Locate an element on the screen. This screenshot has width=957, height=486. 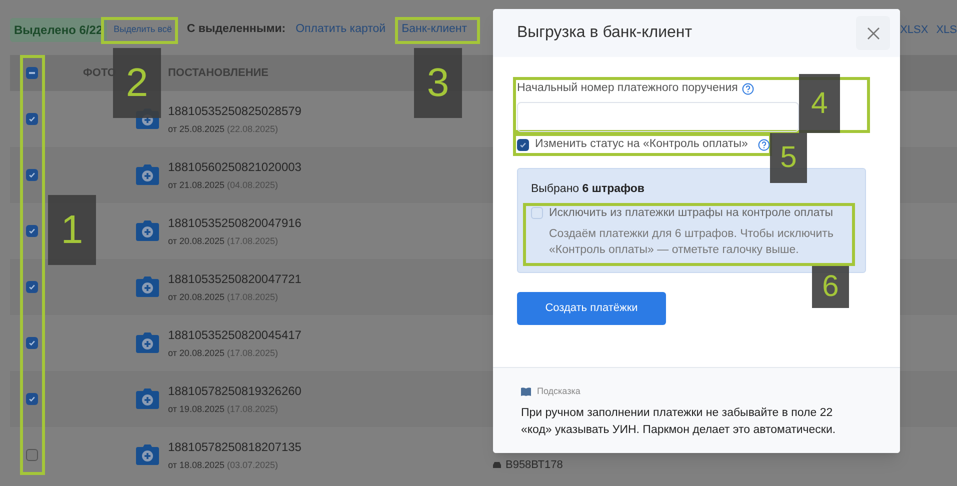
action-link: Оплатить картой is located at coordinates (341, 30).